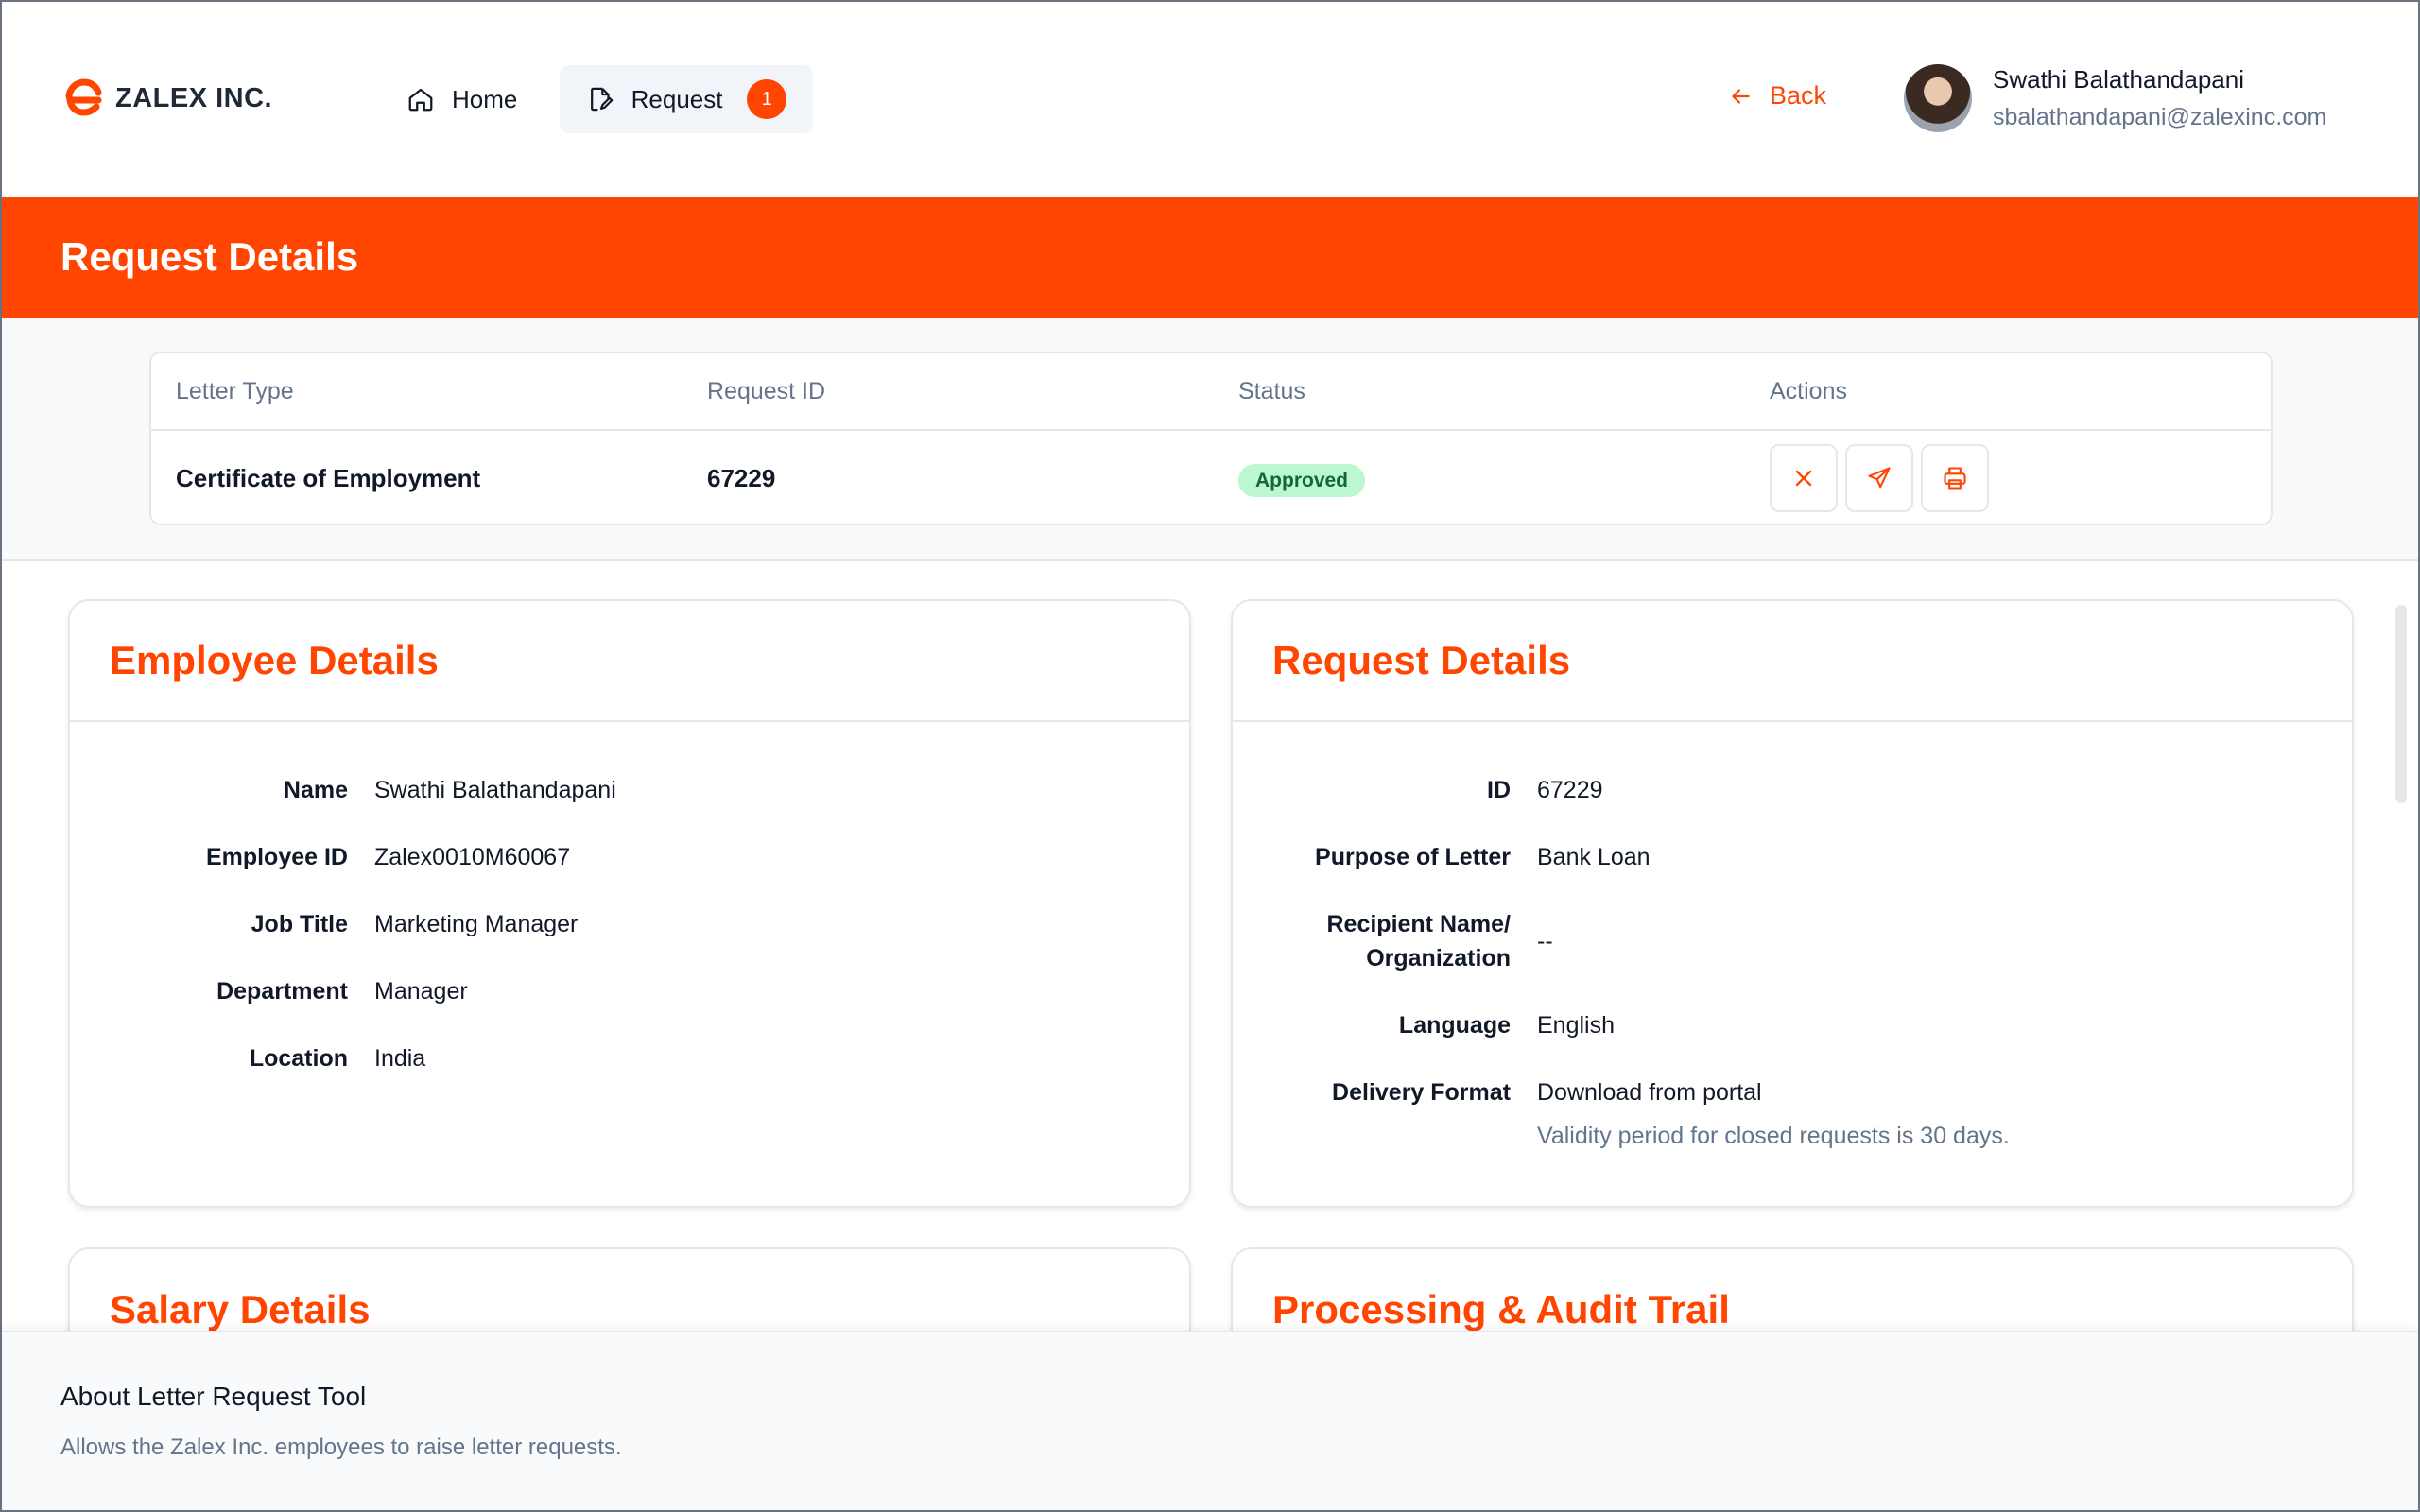  Describe the element at coordinates (213, 1396) in the screenshot. I see `footer-title: About Letter Request Tool` at that location.